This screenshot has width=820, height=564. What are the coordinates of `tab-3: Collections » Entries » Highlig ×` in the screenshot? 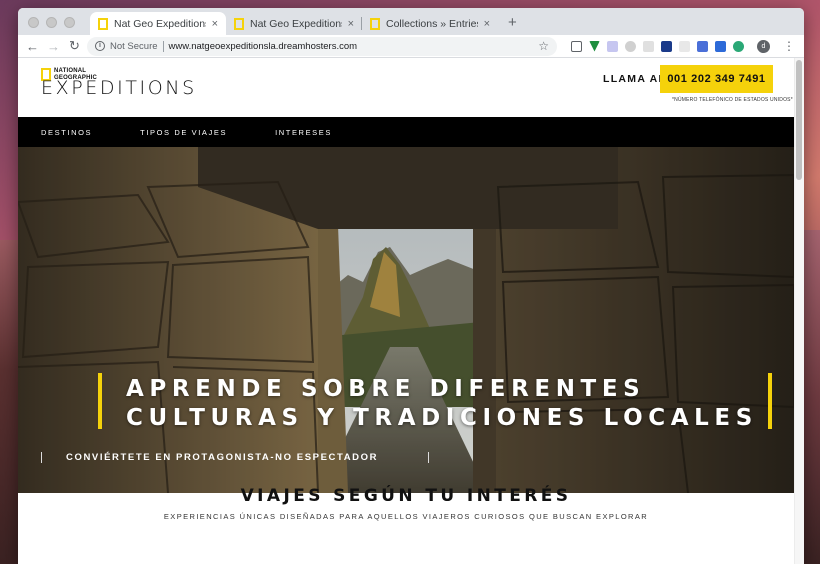 It's located at (429, 23).